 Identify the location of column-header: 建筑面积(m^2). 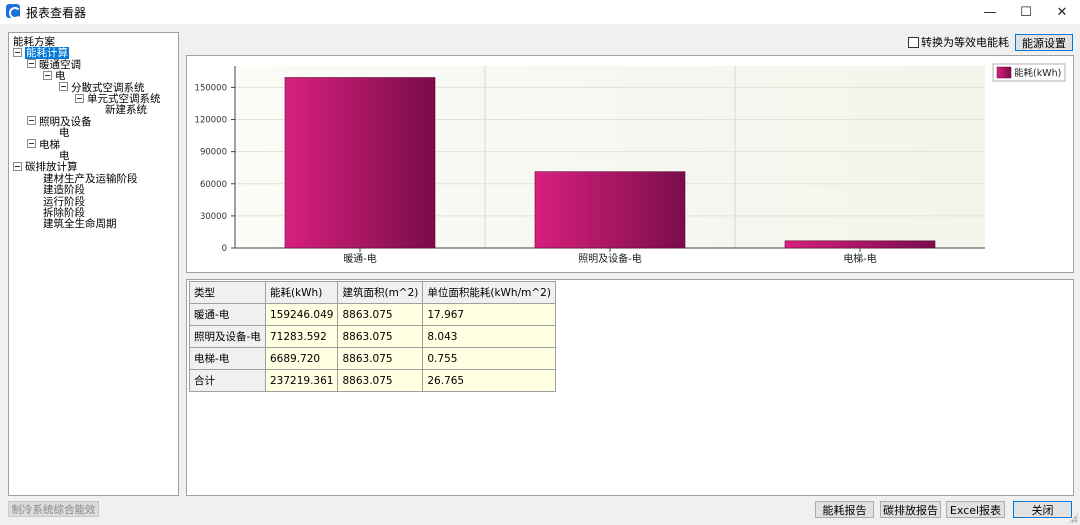
(380, 292).